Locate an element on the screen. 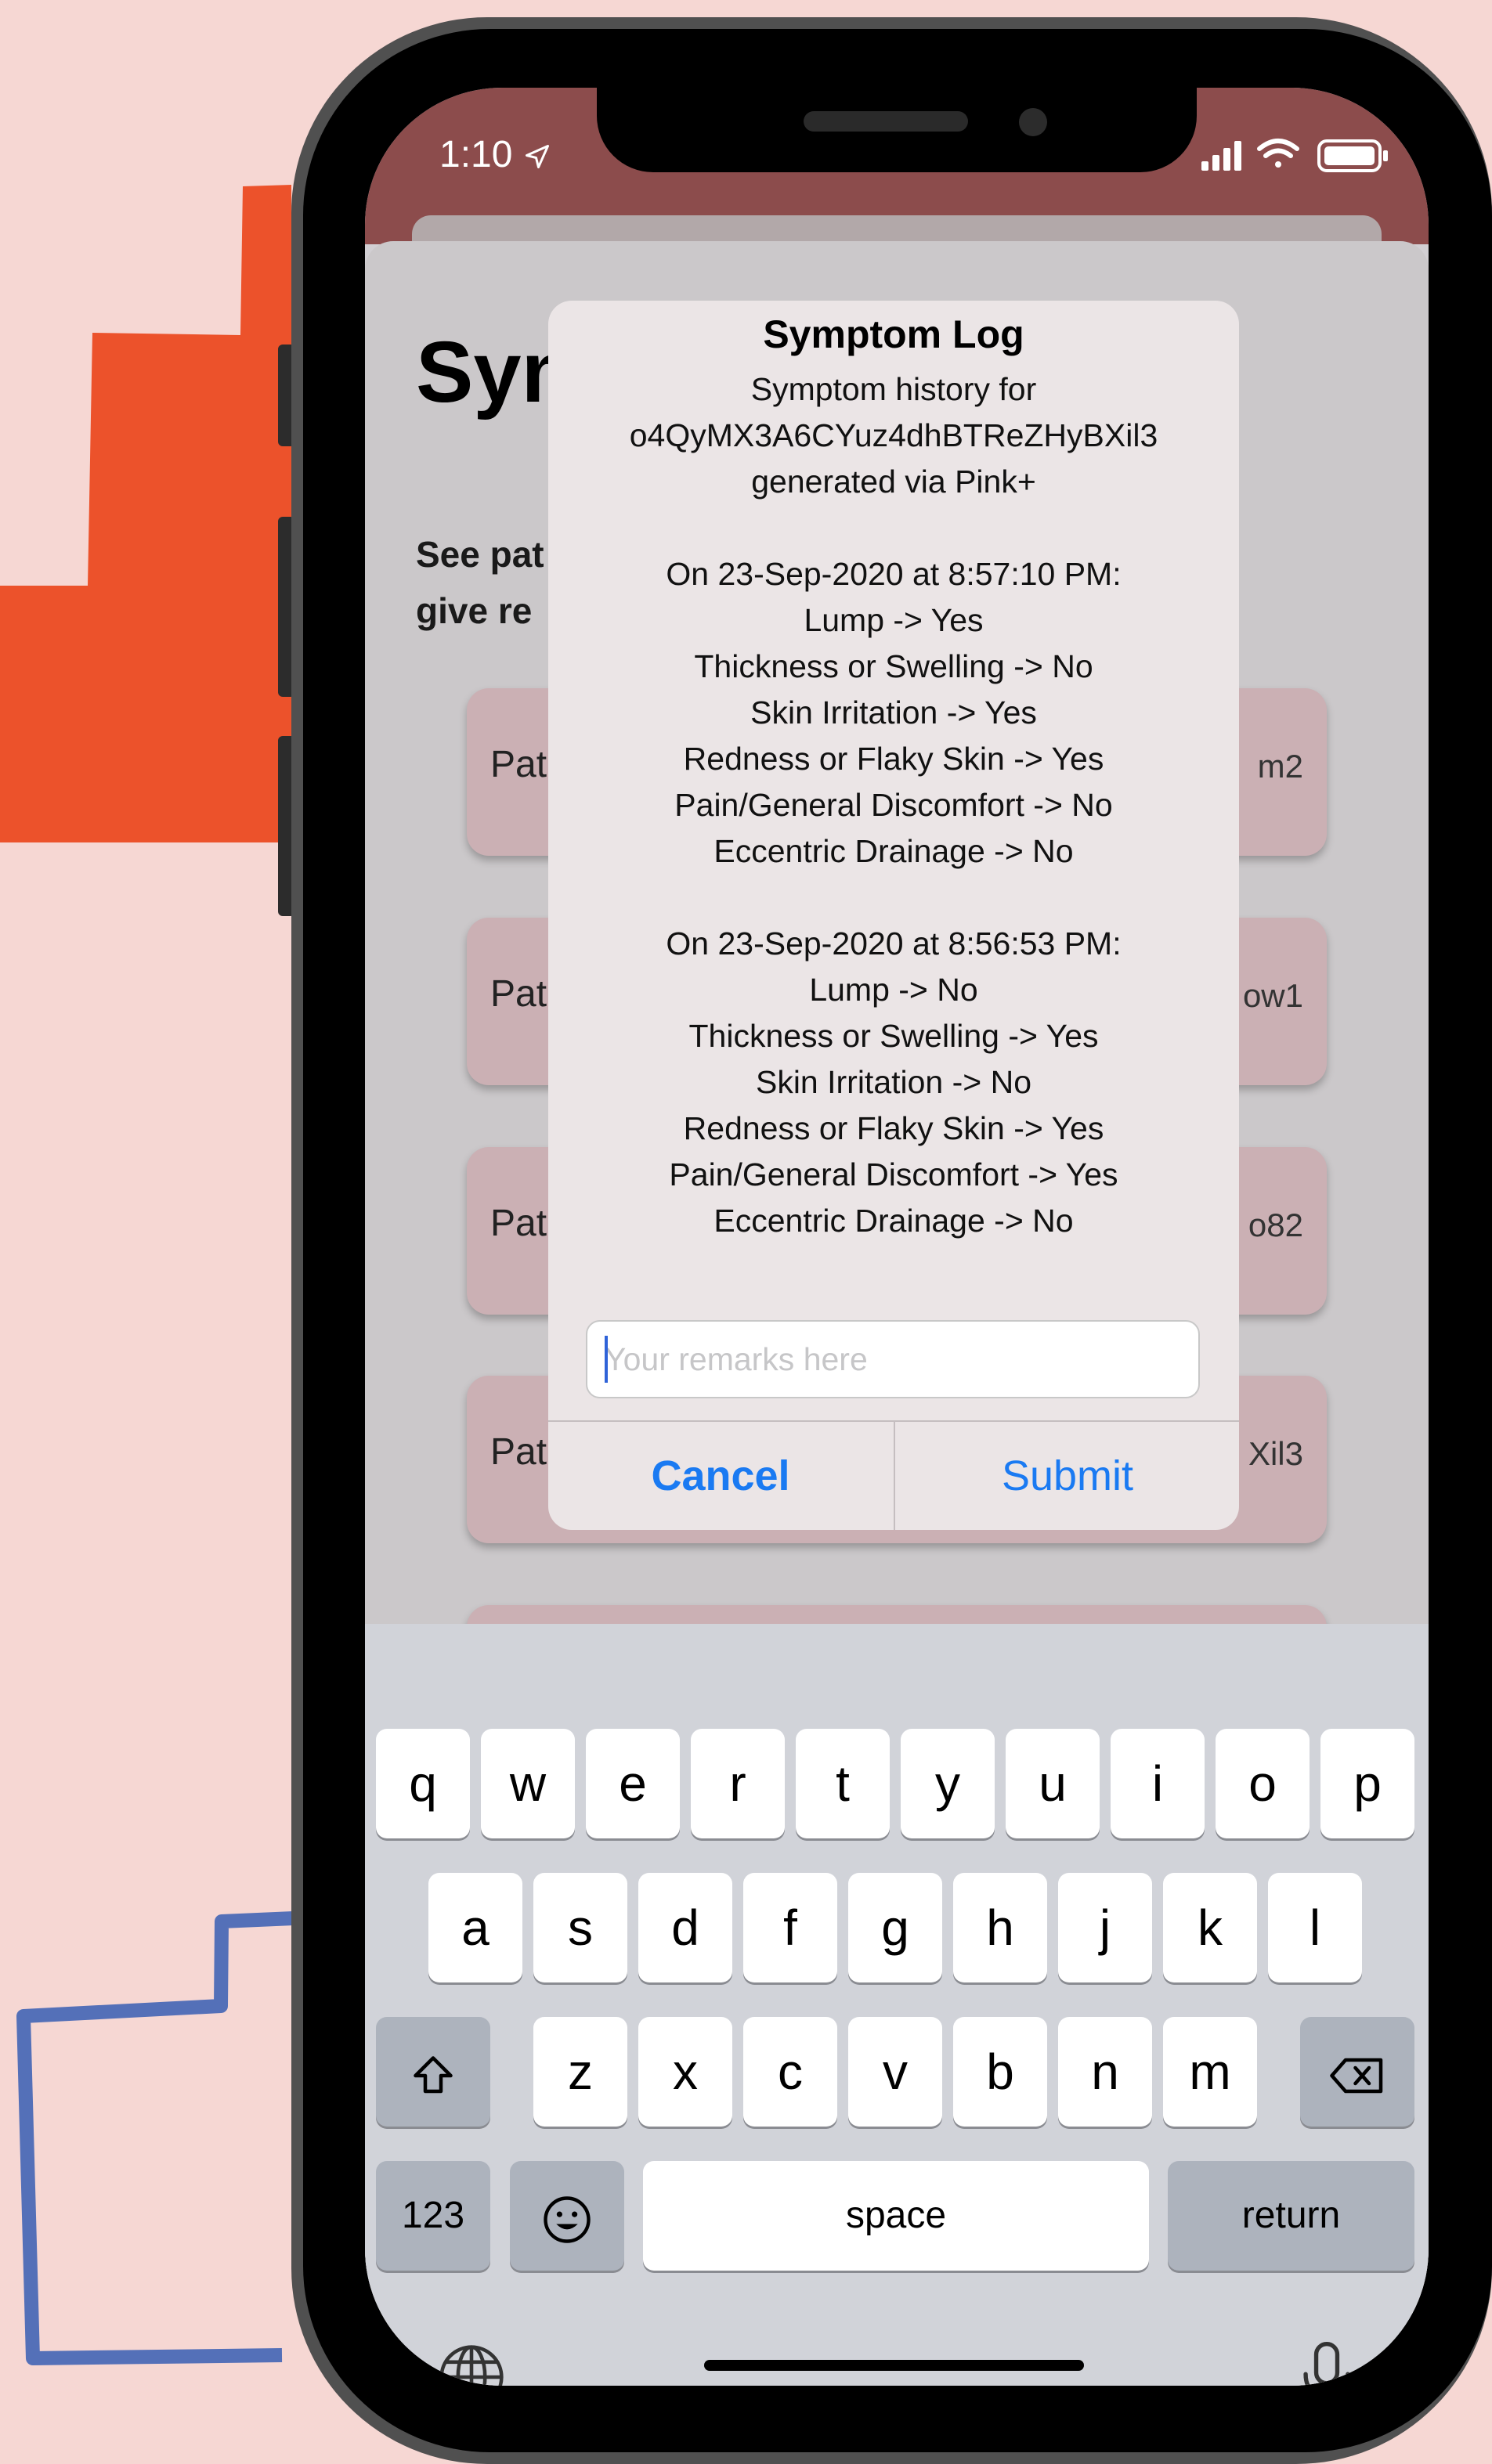  key-f: f is located at coordinates (790, 1928).